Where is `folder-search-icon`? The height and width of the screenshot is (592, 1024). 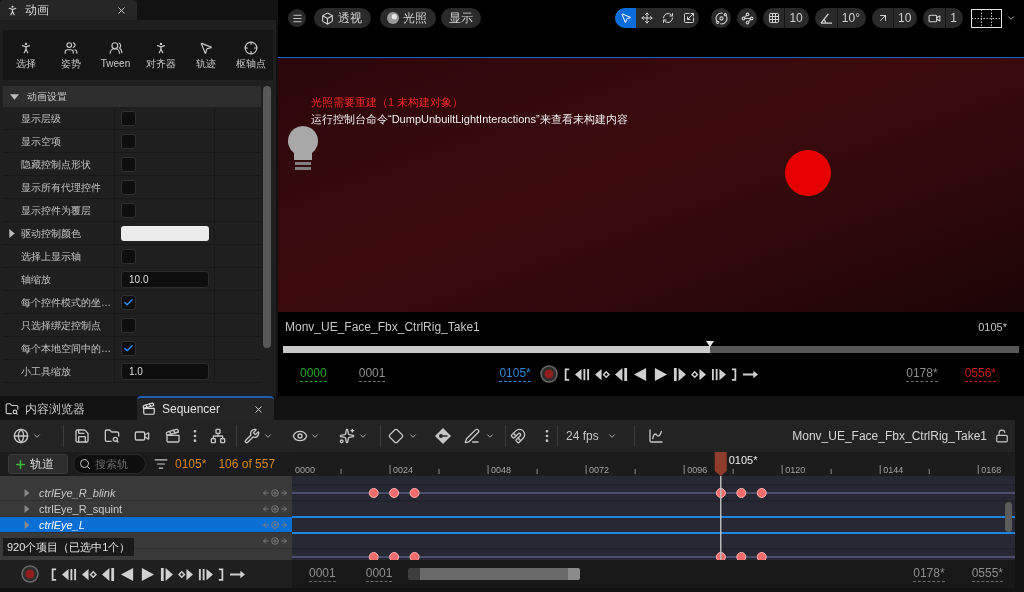 folder-search-icon is located at coordinates (112, 436).